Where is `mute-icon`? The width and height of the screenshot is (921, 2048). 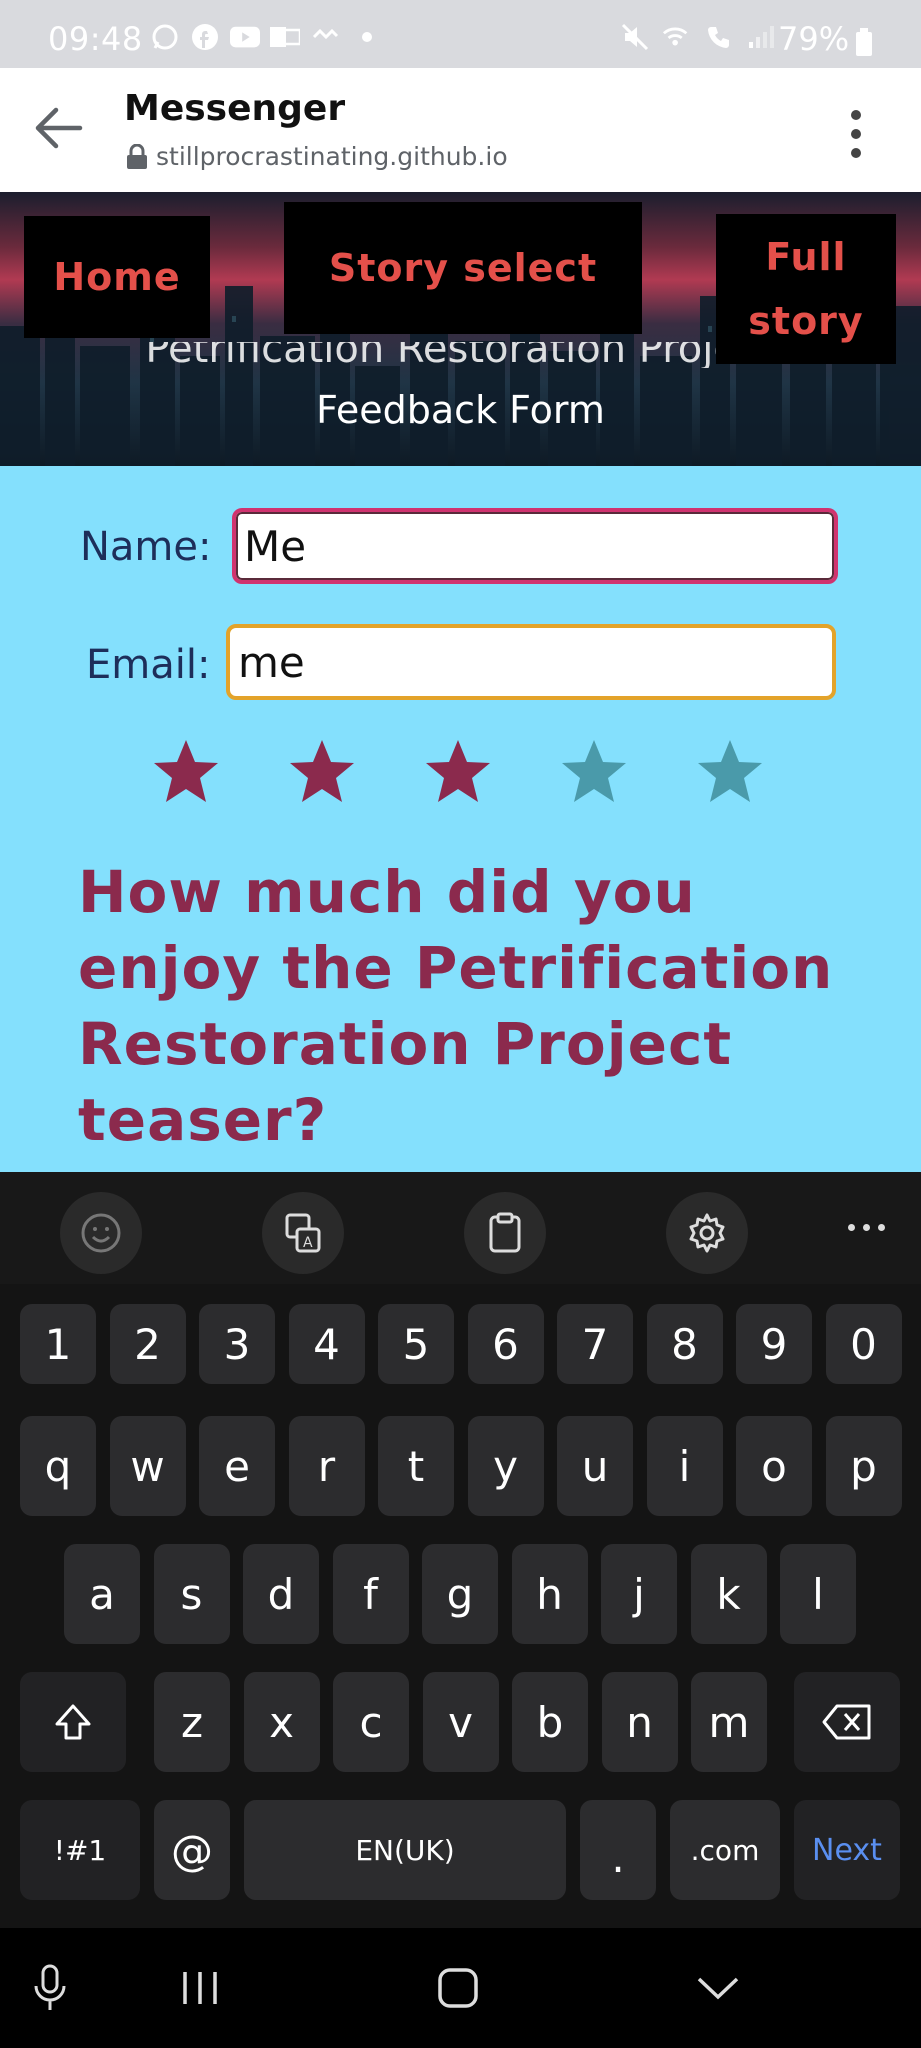
mute-icon is located at coordinates (635, 37).